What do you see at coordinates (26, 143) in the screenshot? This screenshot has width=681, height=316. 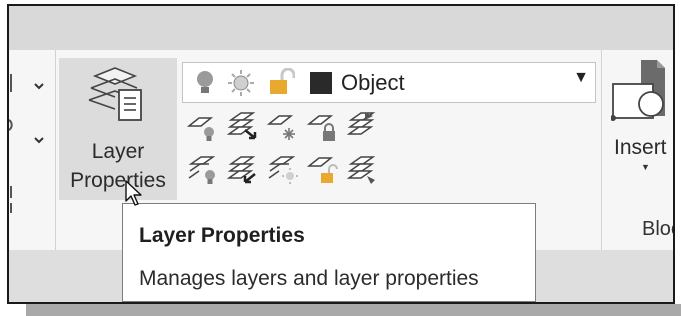 I see `previous-panel-tools` at bounding box center [26, 143].